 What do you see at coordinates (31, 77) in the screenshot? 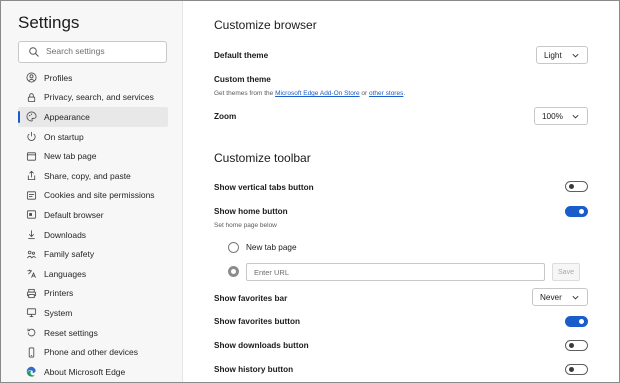
I see `profile-icon` at bounding box center [31, 77].